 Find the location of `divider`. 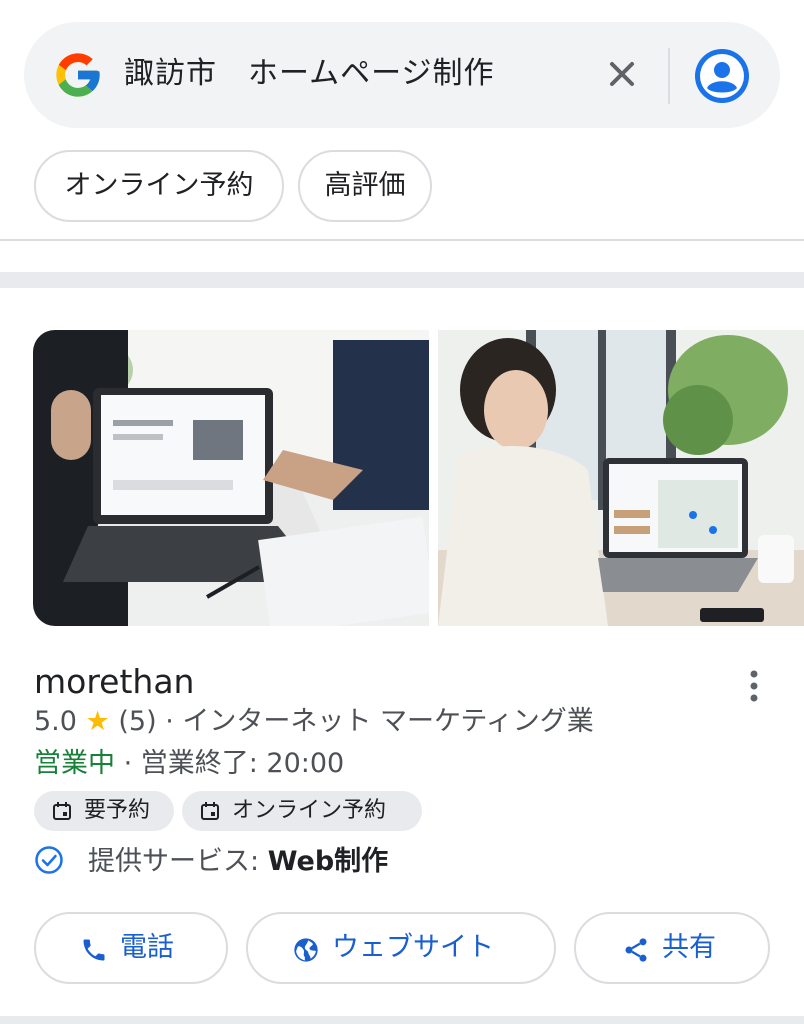

divider is located at coordinates (402, 240).